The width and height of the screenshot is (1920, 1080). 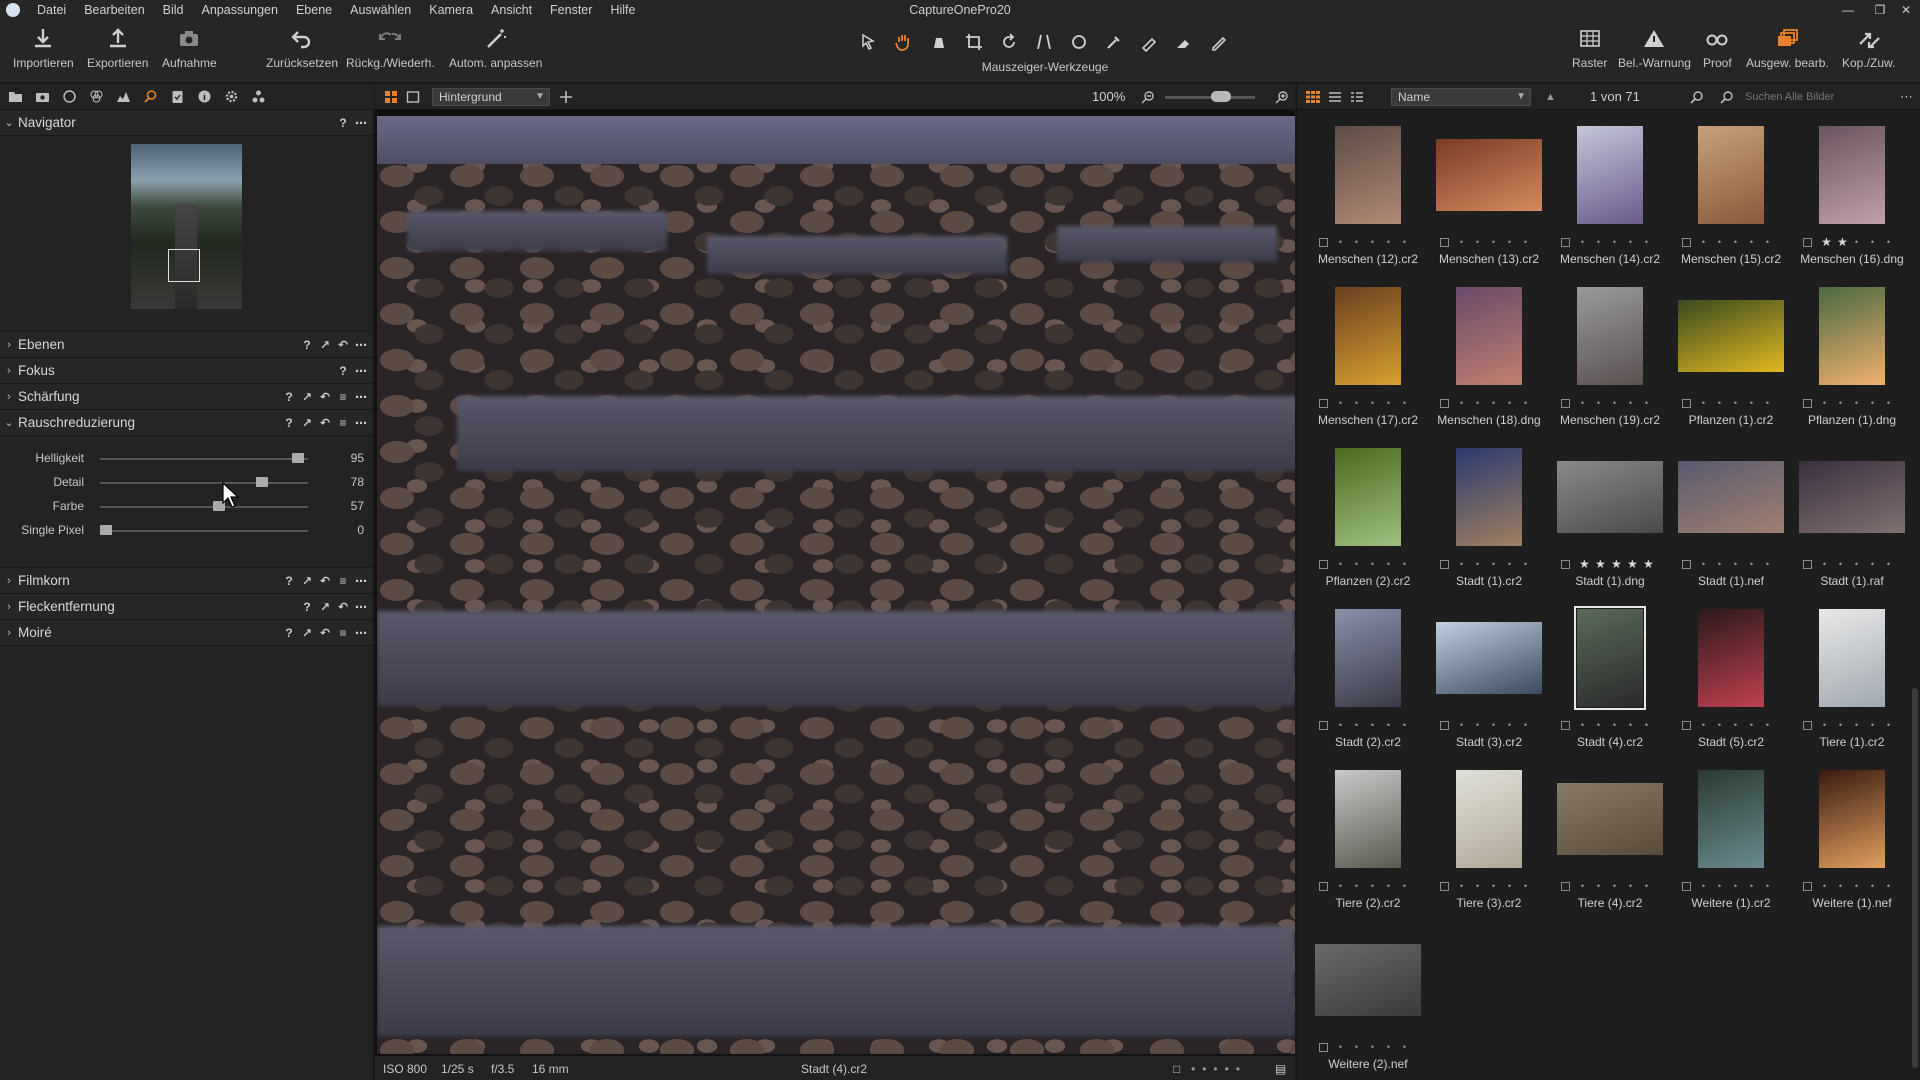 What do you see at coordinates (1183, 42) in the screenshot?
I see `eraser-tool` at bounding box center [1183, 42].